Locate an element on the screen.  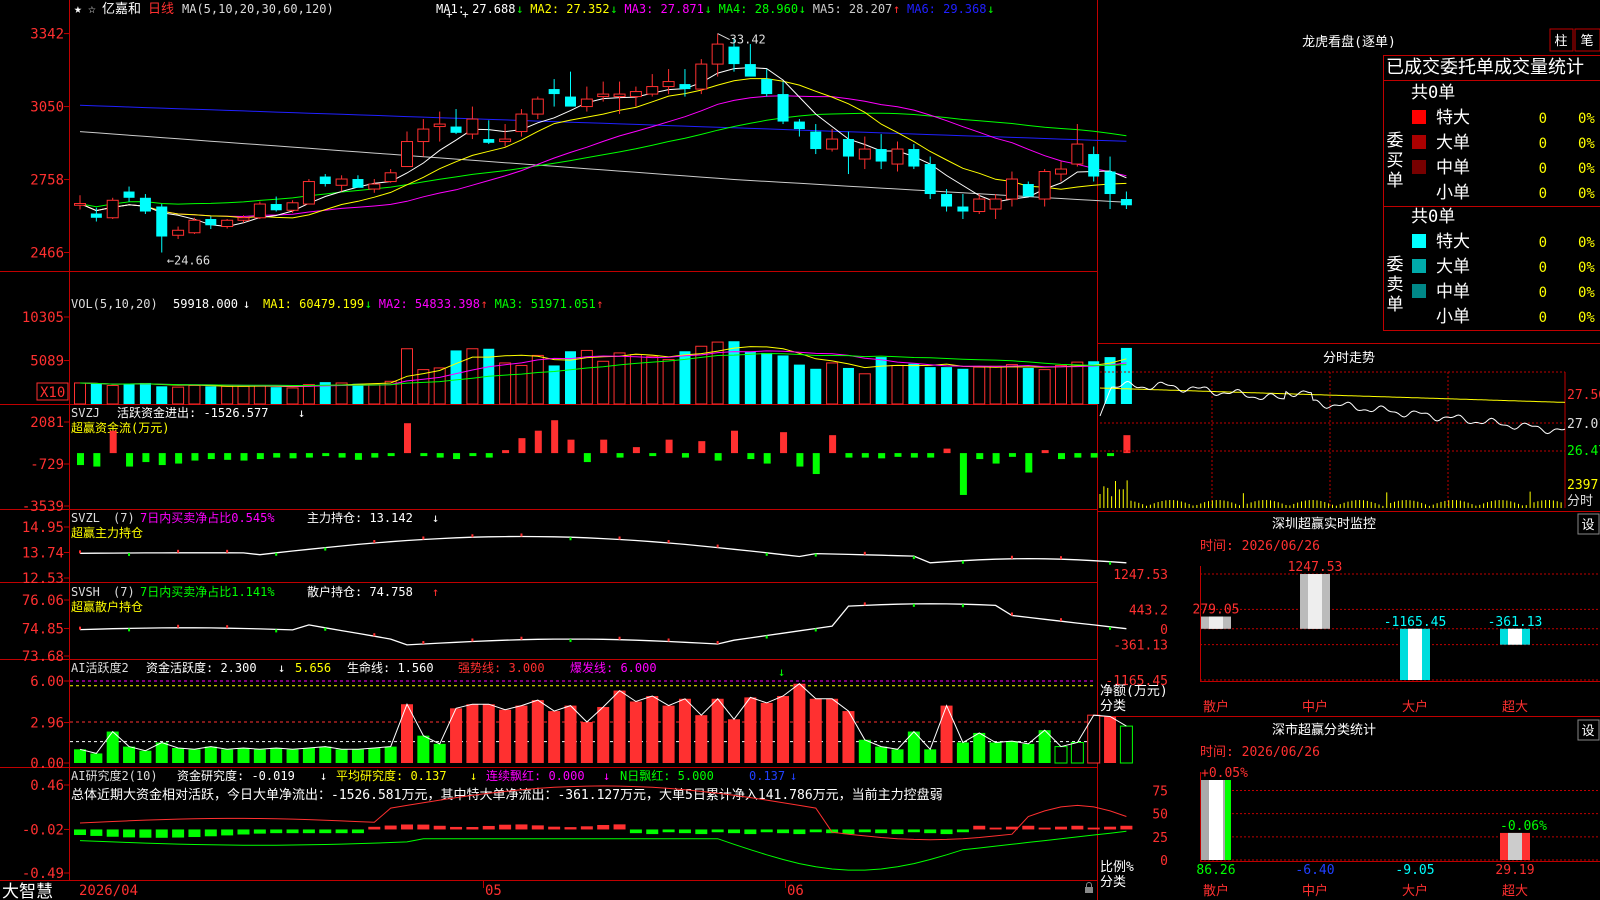
svsh-holding: 散户持仓: 74.758 is located at coordinates (360, 591).